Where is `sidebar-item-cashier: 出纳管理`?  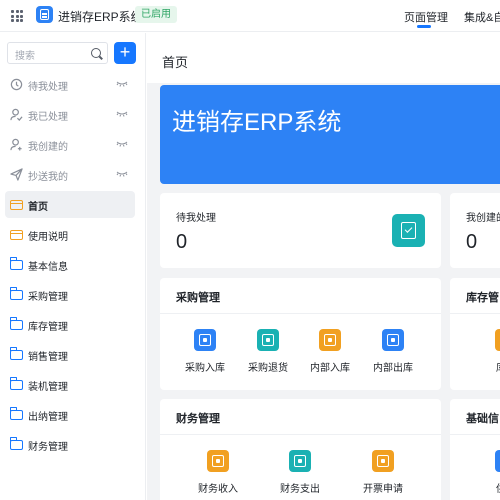
sidebar-item-cashier: 出纳管理 is located at coordinates (70, 414).